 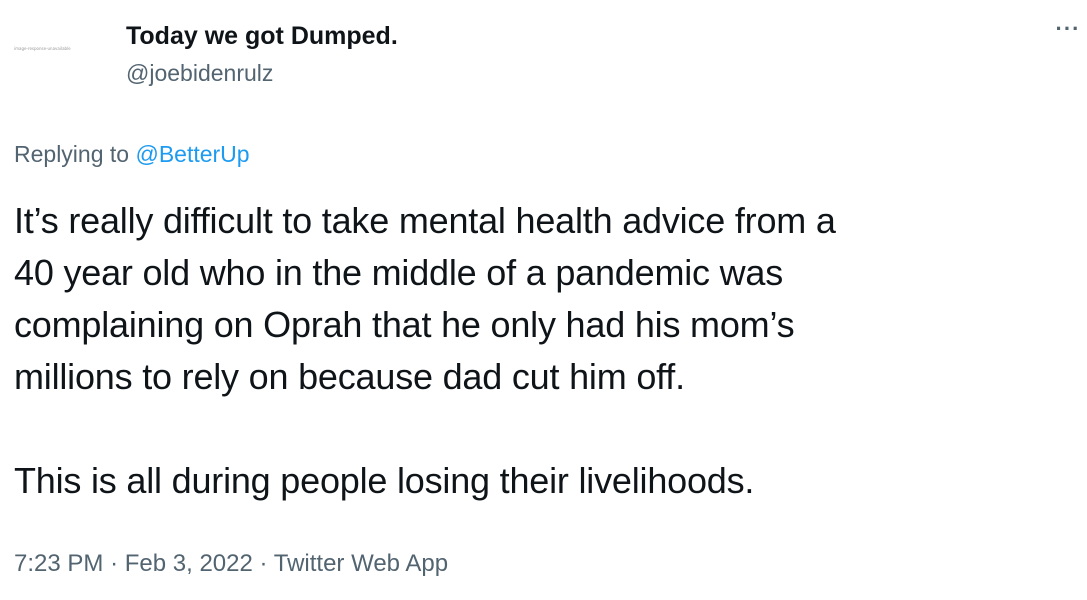 I want to click on more-options-button: ···, so click(x=1068, y=33).